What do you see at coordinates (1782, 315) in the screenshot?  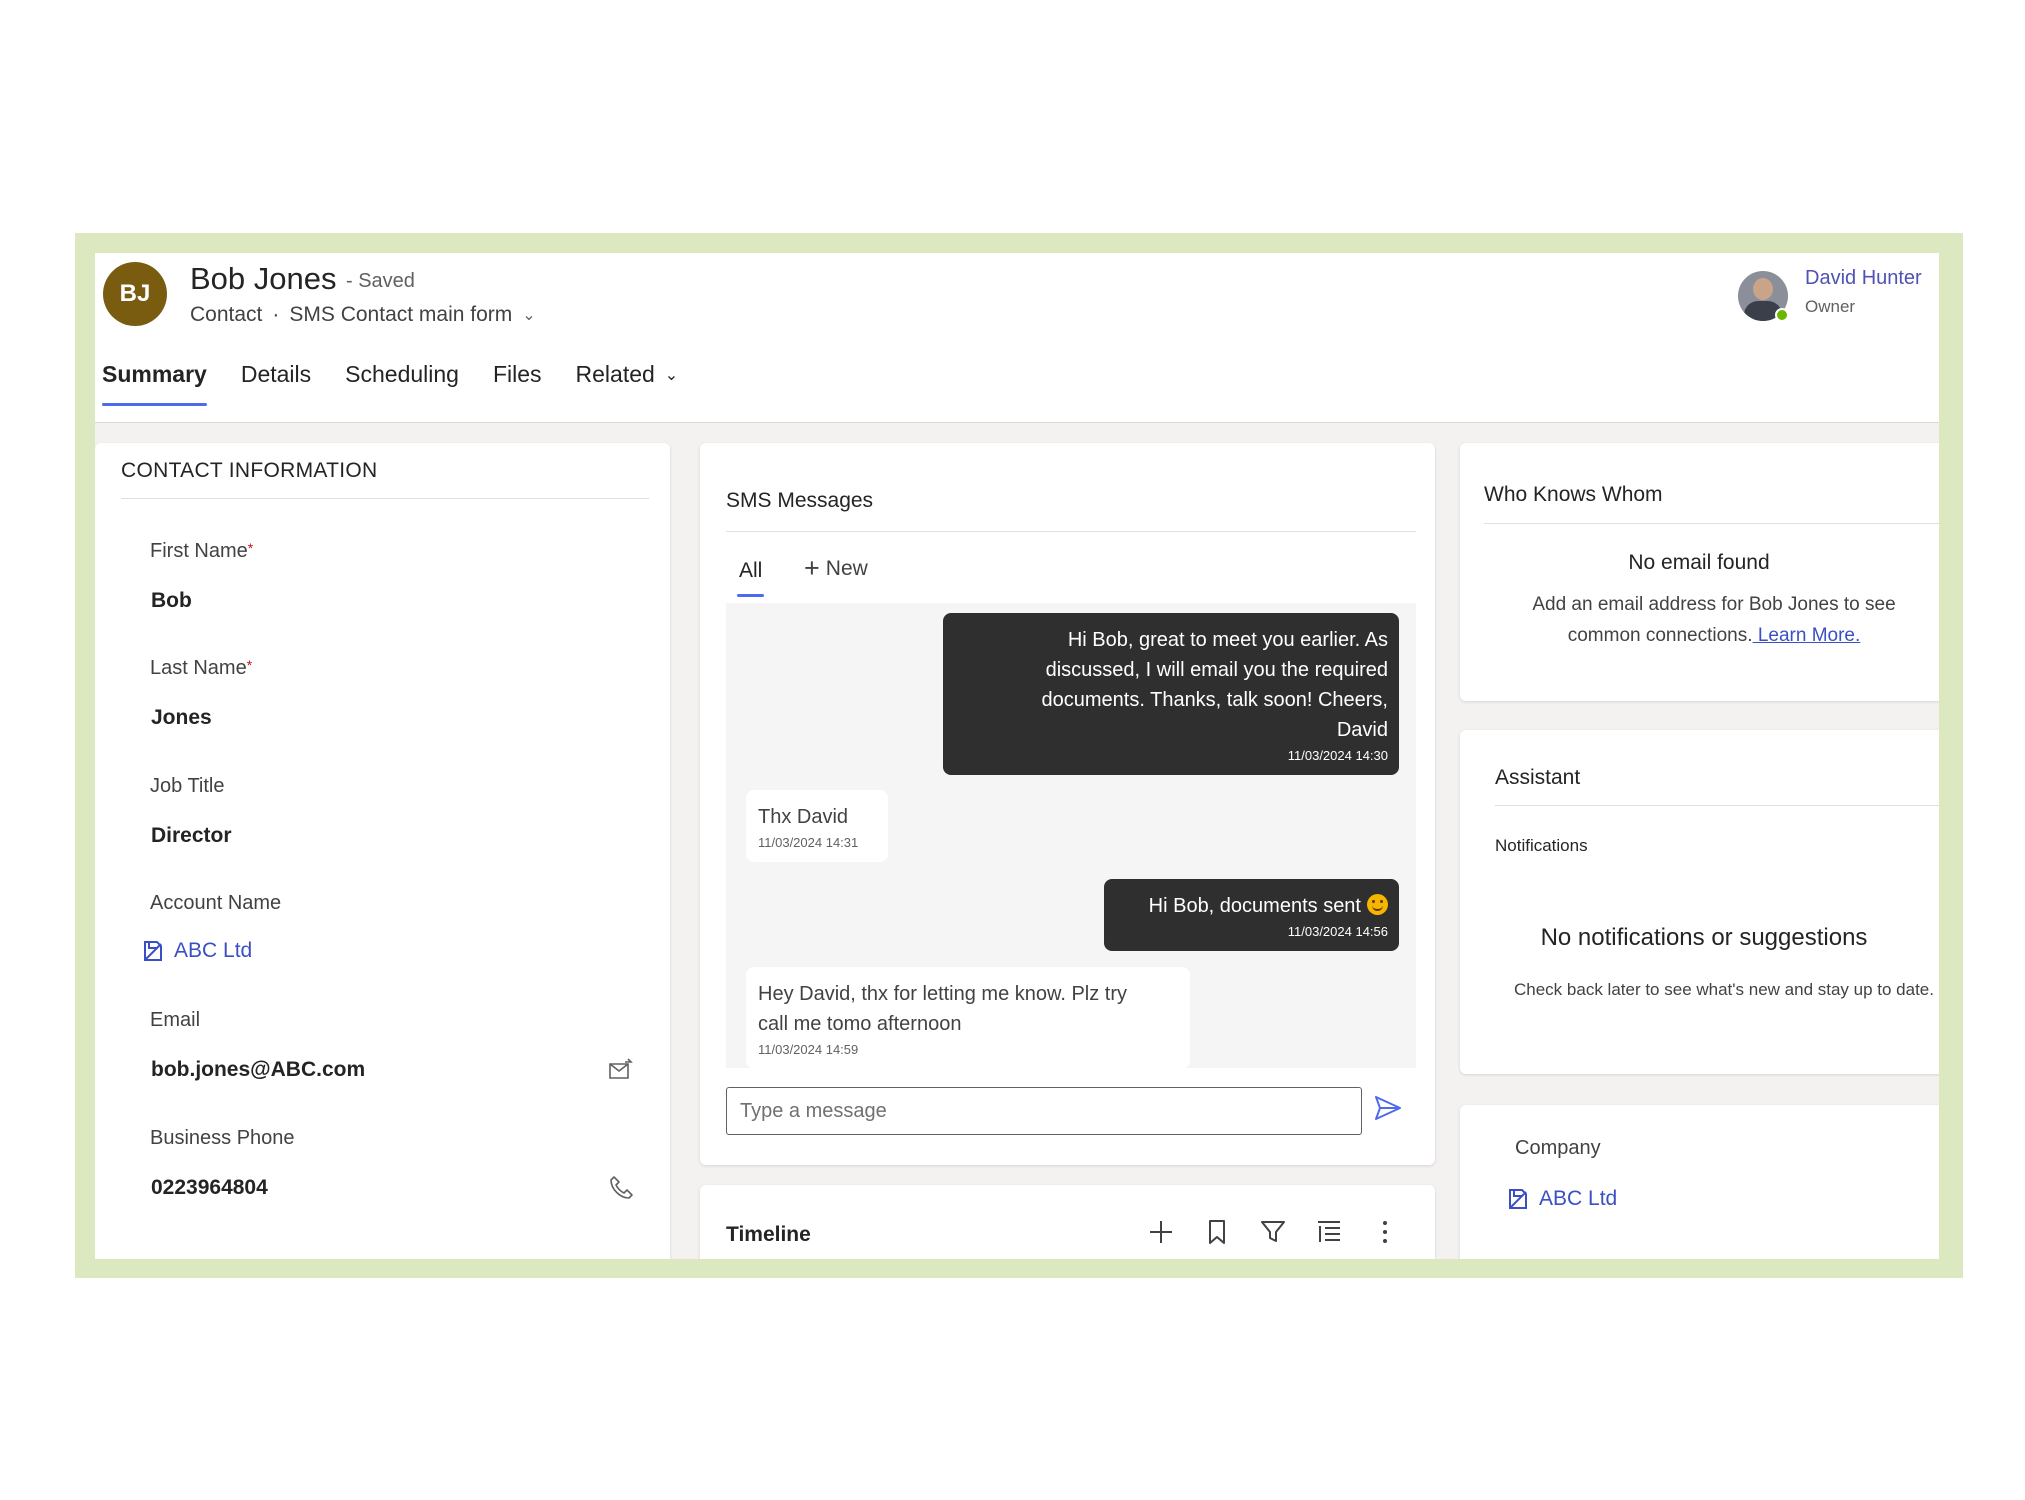 I see `presence-available-icon` at bounding box center [1782, 315].